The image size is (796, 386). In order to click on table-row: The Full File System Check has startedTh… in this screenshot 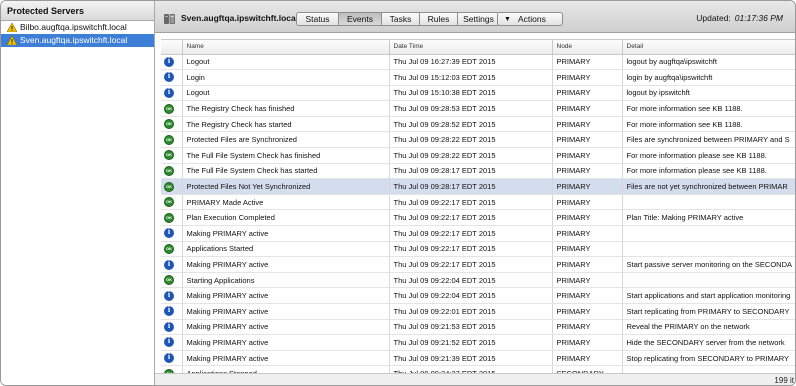, I will do `click(478, 171)`.